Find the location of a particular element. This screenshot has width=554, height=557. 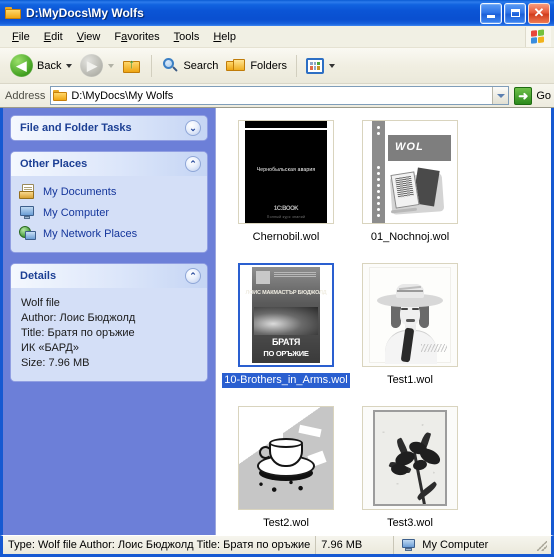

menu-label-view-rest: iew is located at coordinates (92, 36).